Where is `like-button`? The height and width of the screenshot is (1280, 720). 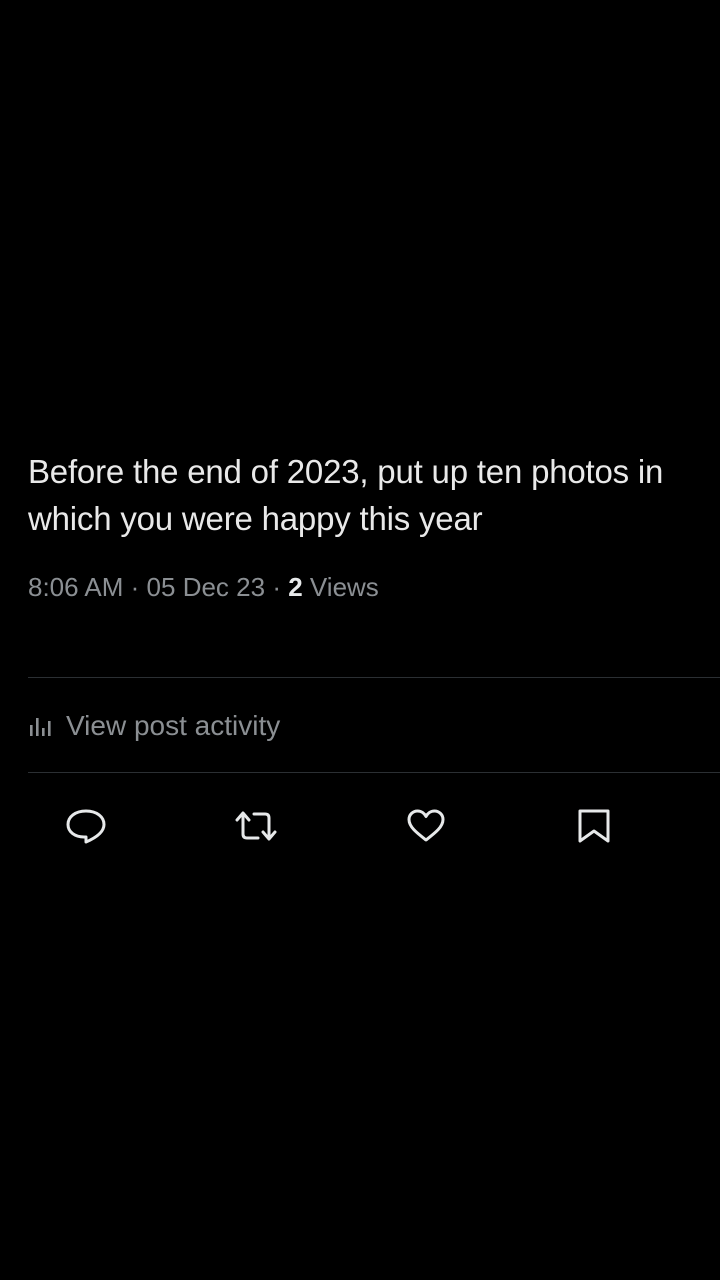 like-button is located at coordinates (426, 826).